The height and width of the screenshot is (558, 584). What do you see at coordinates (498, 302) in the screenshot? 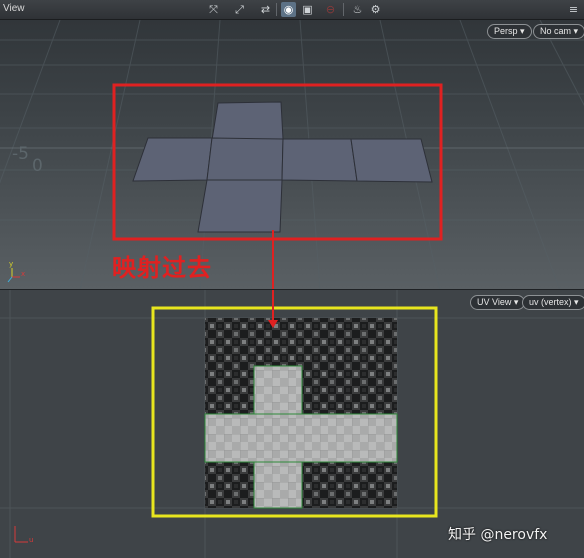
I see `uv-view-menu: UV View ▾` at bounding box center [498, 302].